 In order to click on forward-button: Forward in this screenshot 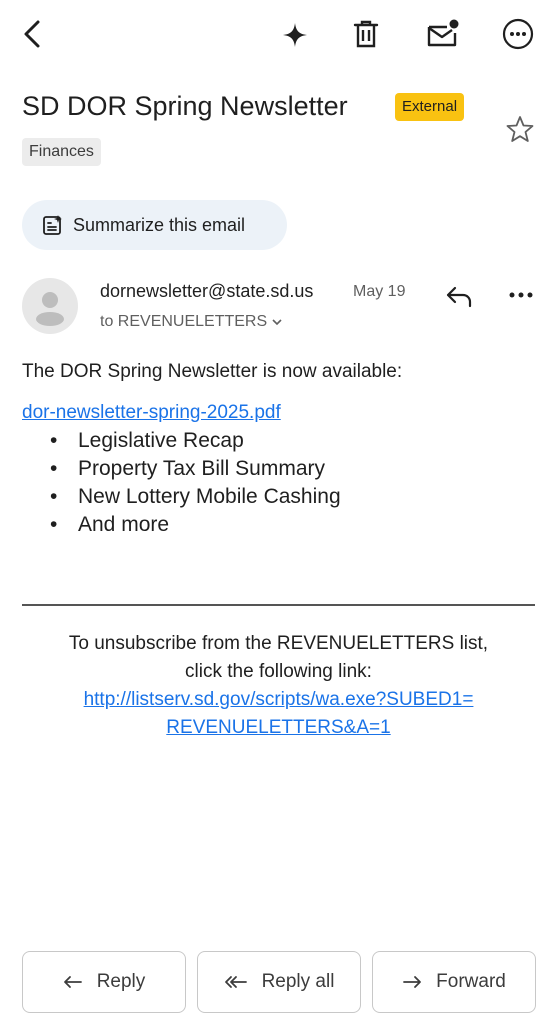, I will do `click(454, 982)`.